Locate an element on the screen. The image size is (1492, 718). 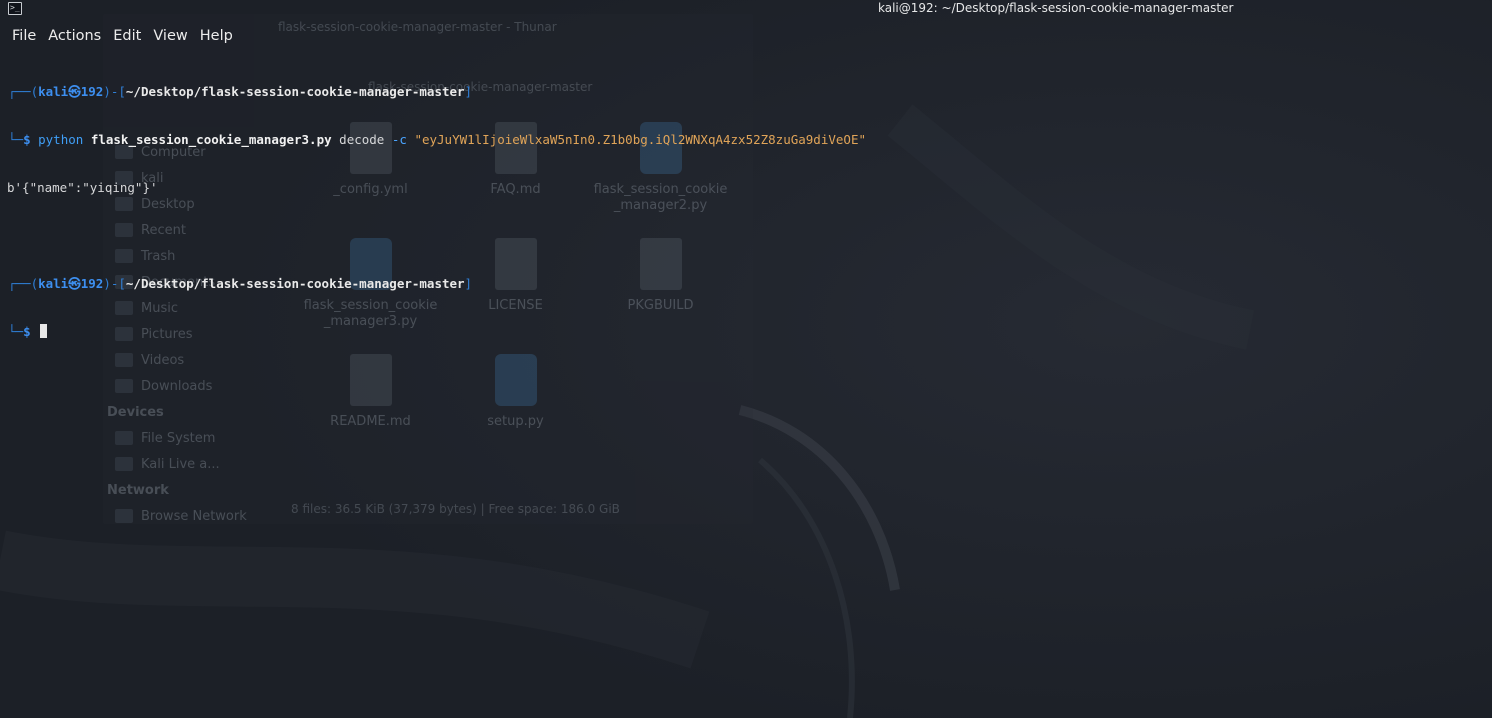
terminal-icon: >_ is located at coordinates (15, 8).